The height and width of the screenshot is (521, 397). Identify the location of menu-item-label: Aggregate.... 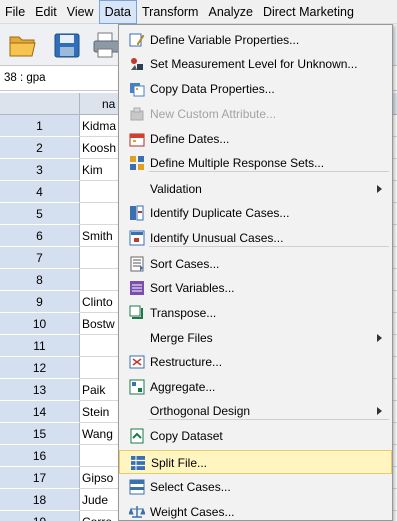
(183, 387).